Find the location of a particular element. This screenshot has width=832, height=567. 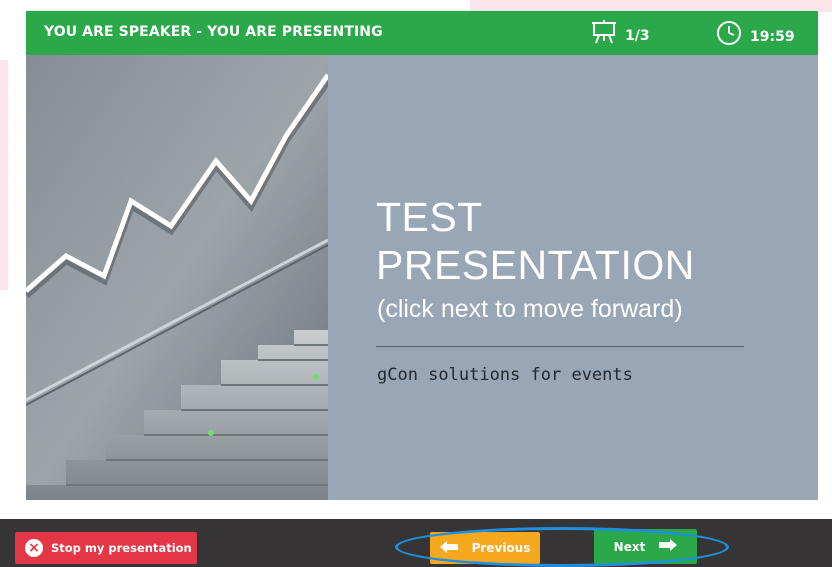

timer-value: 19:59 is located at coordinates (772, 36).